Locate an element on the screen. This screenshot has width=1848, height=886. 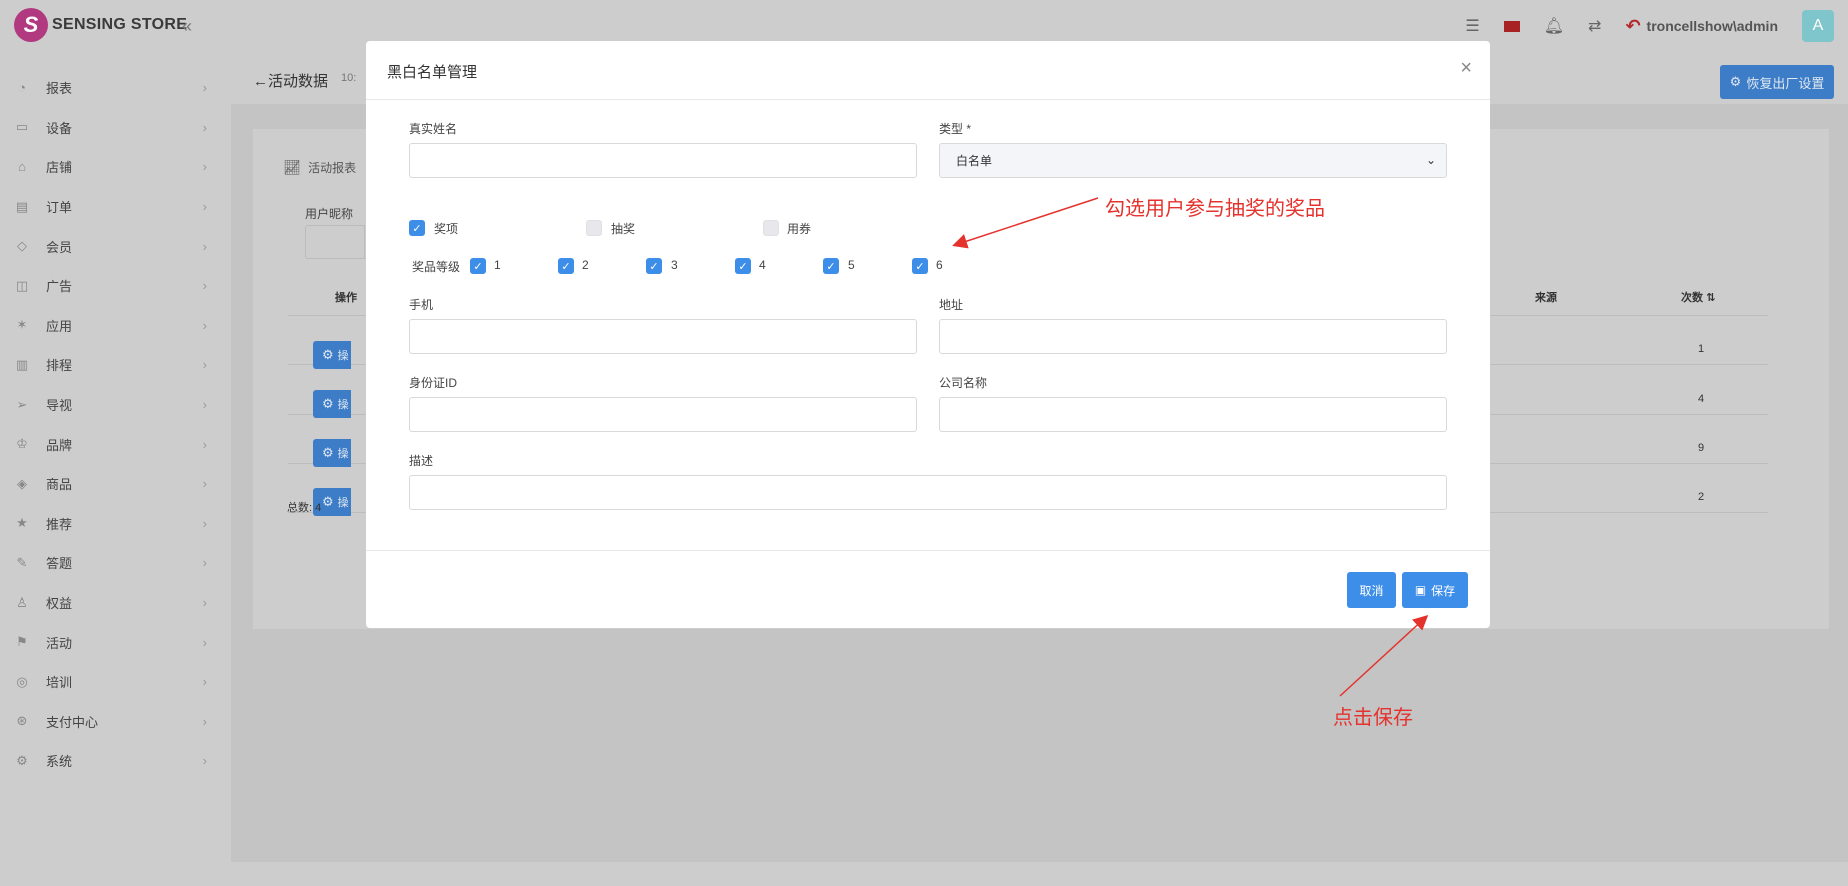
sliders-icon: ☰ is located at coordinates (1472, 26).